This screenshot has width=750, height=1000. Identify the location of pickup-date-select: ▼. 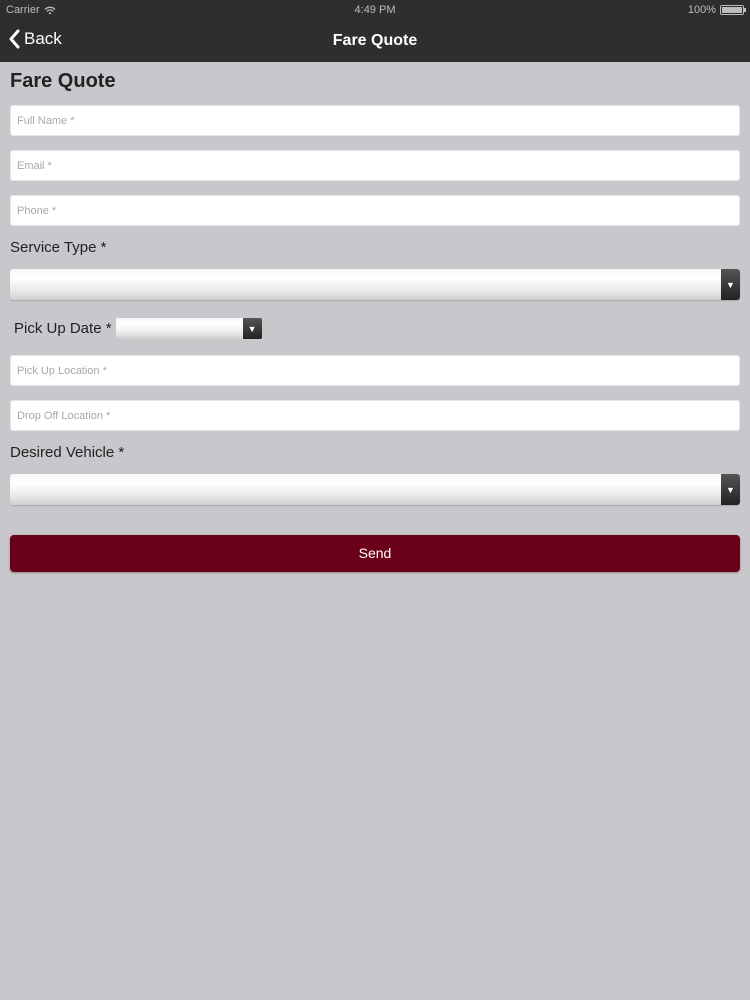
(188, 328).